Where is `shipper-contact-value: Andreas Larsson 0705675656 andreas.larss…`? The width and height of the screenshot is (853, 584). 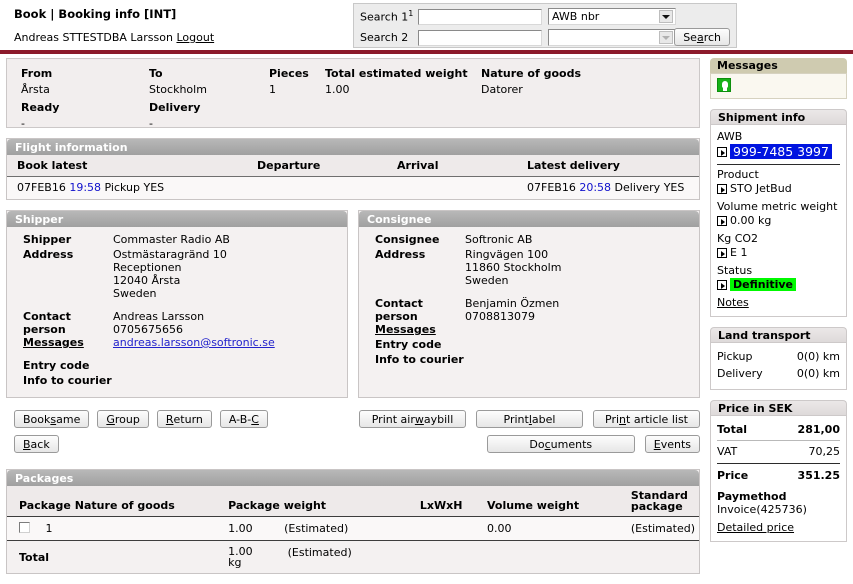
shipper-contact-value: Andreas Larsson 0705675656 andreas.larss… is located at coordinates (227, 329).